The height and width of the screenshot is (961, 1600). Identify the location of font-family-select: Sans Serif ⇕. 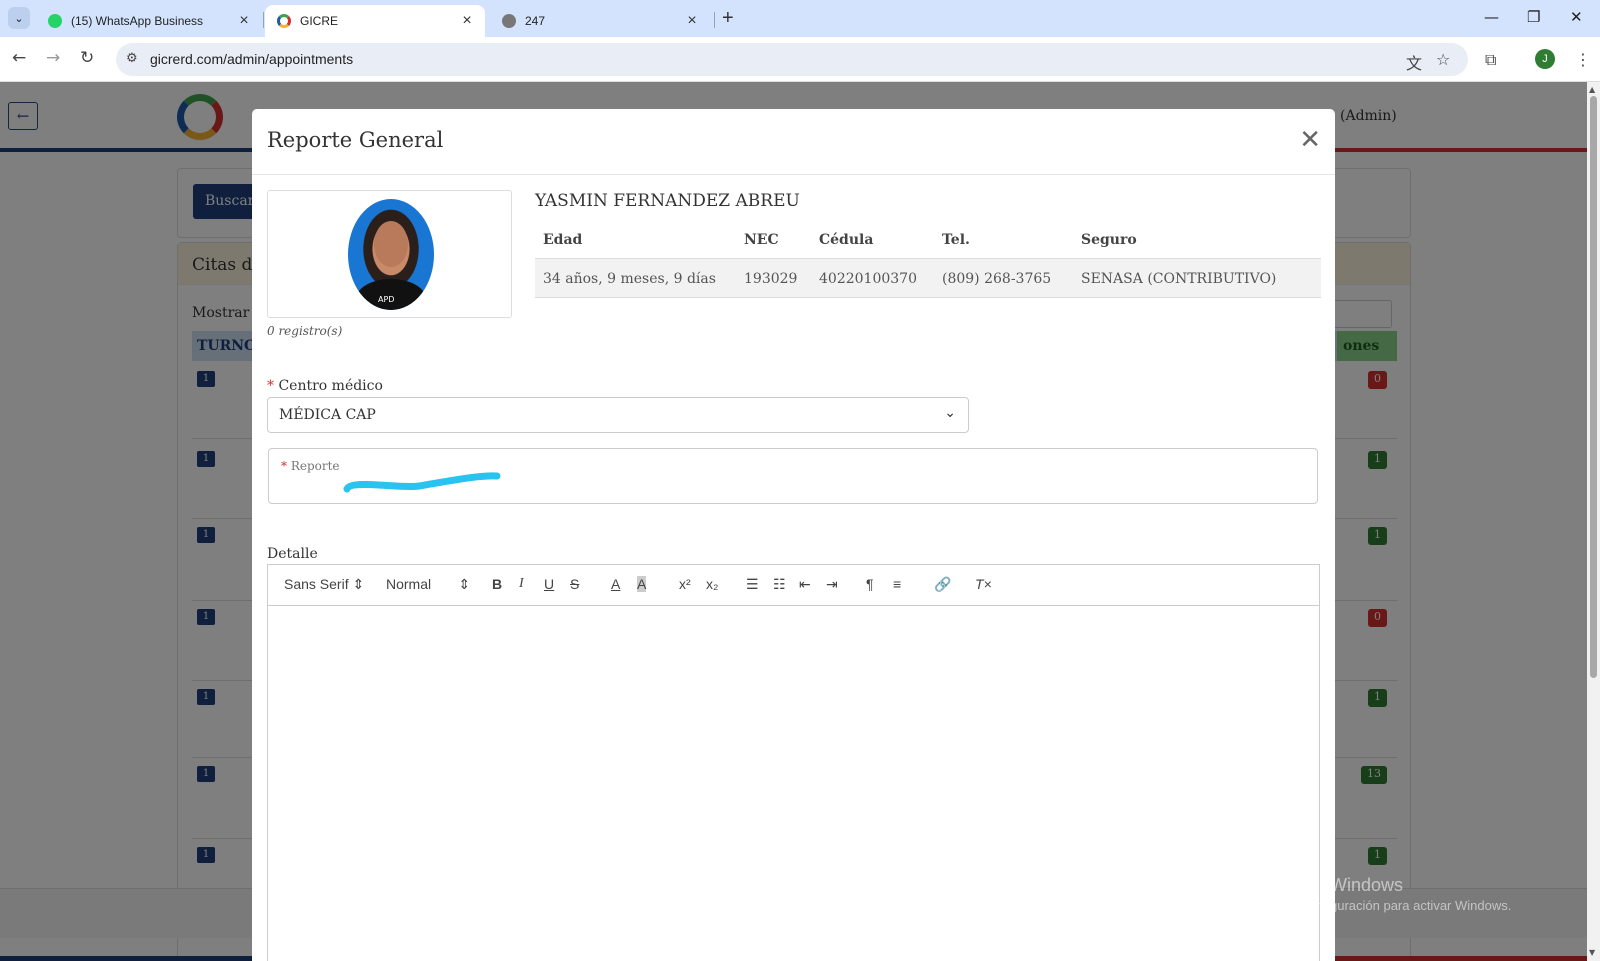
(324, 584).